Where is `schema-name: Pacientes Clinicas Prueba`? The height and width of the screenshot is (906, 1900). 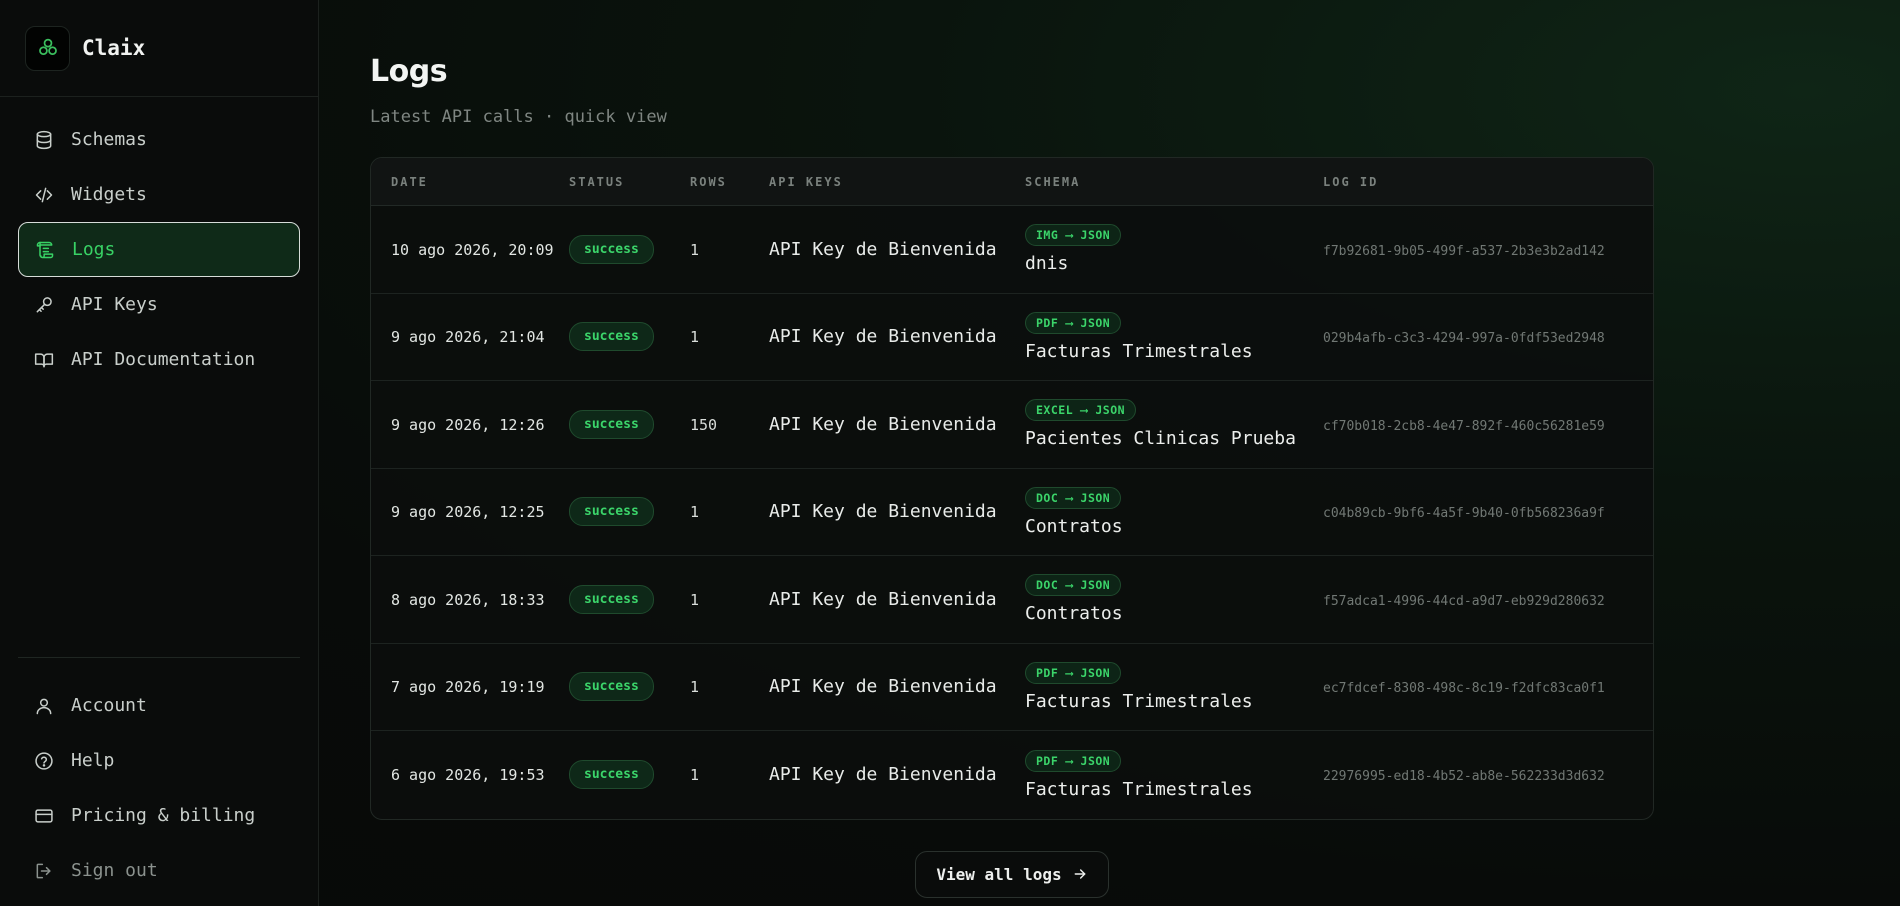
schema-name: Pacientes Clinicas Prueba is located at coordinates (1160, 439).